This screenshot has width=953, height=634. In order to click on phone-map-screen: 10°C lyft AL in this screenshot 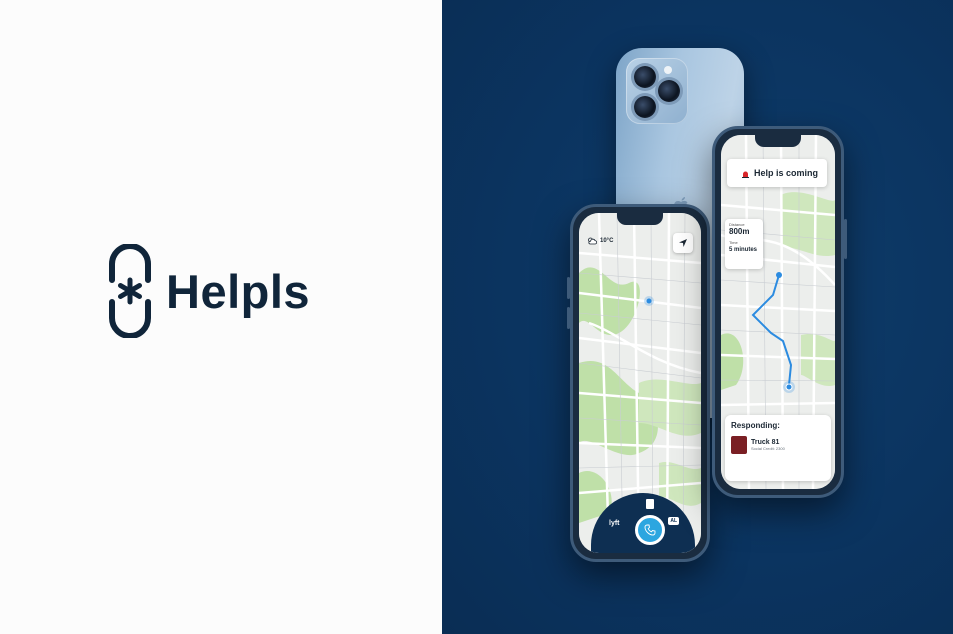, I will do `click(638, 383)`.